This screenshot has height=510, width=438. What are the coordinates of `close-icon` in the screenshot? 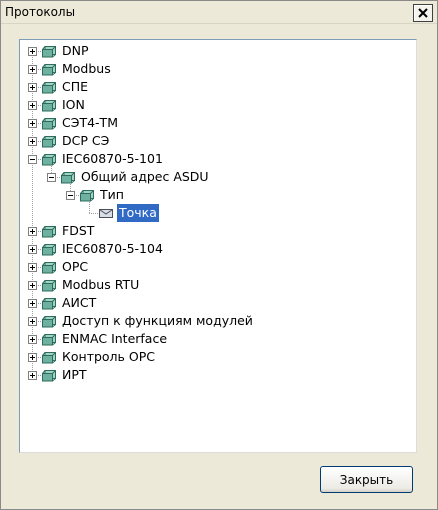 It's located at (423, 13).